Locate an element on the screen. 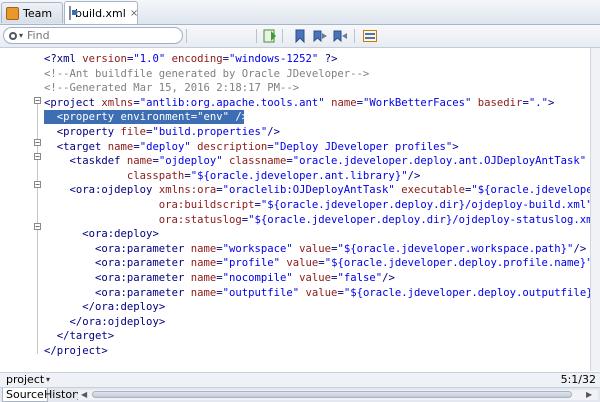 This screenshot has width=600, height=402. editor-tab-bar: Team build.xml × is located at coordinates (300, 12).